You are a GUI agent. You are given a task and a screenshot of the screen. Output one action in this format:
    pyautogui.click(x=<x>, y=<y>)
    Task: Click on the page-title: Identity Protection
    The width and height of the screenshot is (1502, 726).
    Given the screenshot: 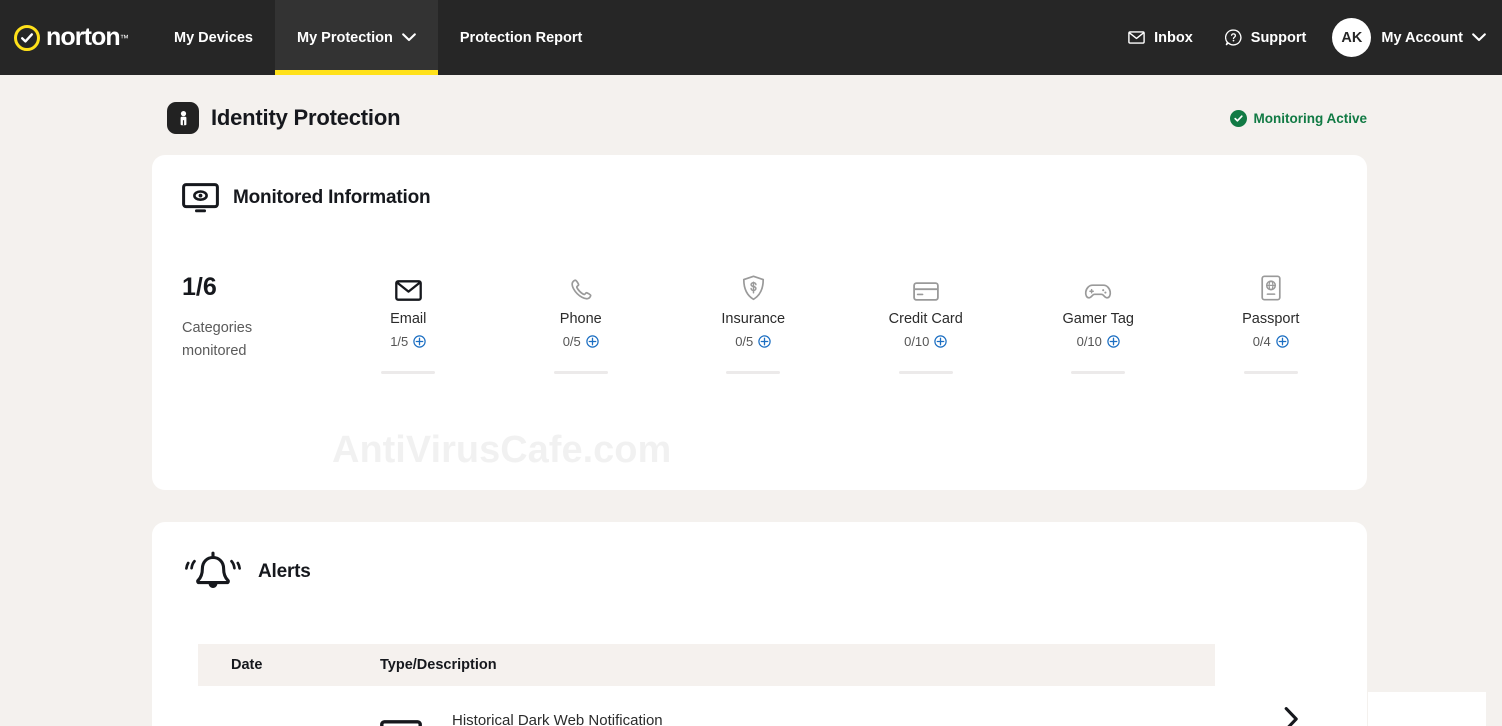 What is the action you would take?
    pyautogui.click(x=306, y=117)
    